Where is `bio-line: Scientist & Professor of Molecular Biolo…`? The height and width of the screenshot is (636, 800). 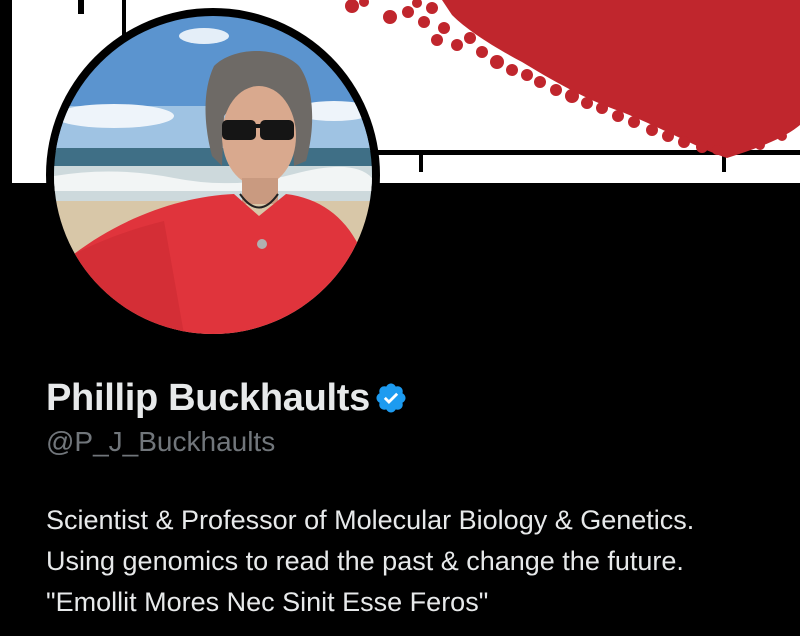 bio-line: Scientist & Professor of Molecular Biolo… is located at coordinates (370, 520).